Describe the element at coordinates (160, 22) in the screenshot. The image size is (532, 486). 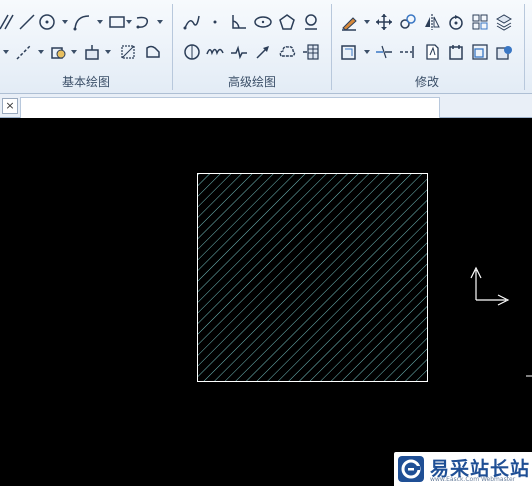
I see `spline-dropdown-icon` at that location.